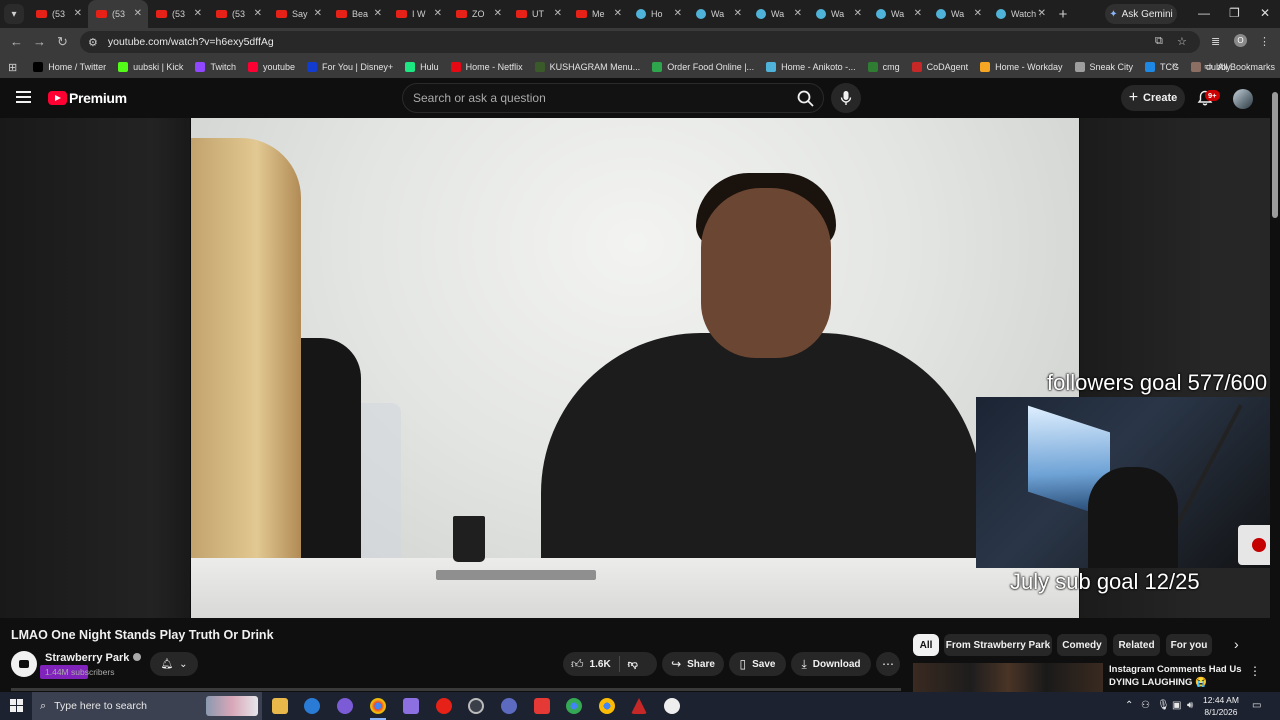 The width and height of the screenshot is (1280, 720). I want to click on browser-tab: UT ✕, so click(538, 14).